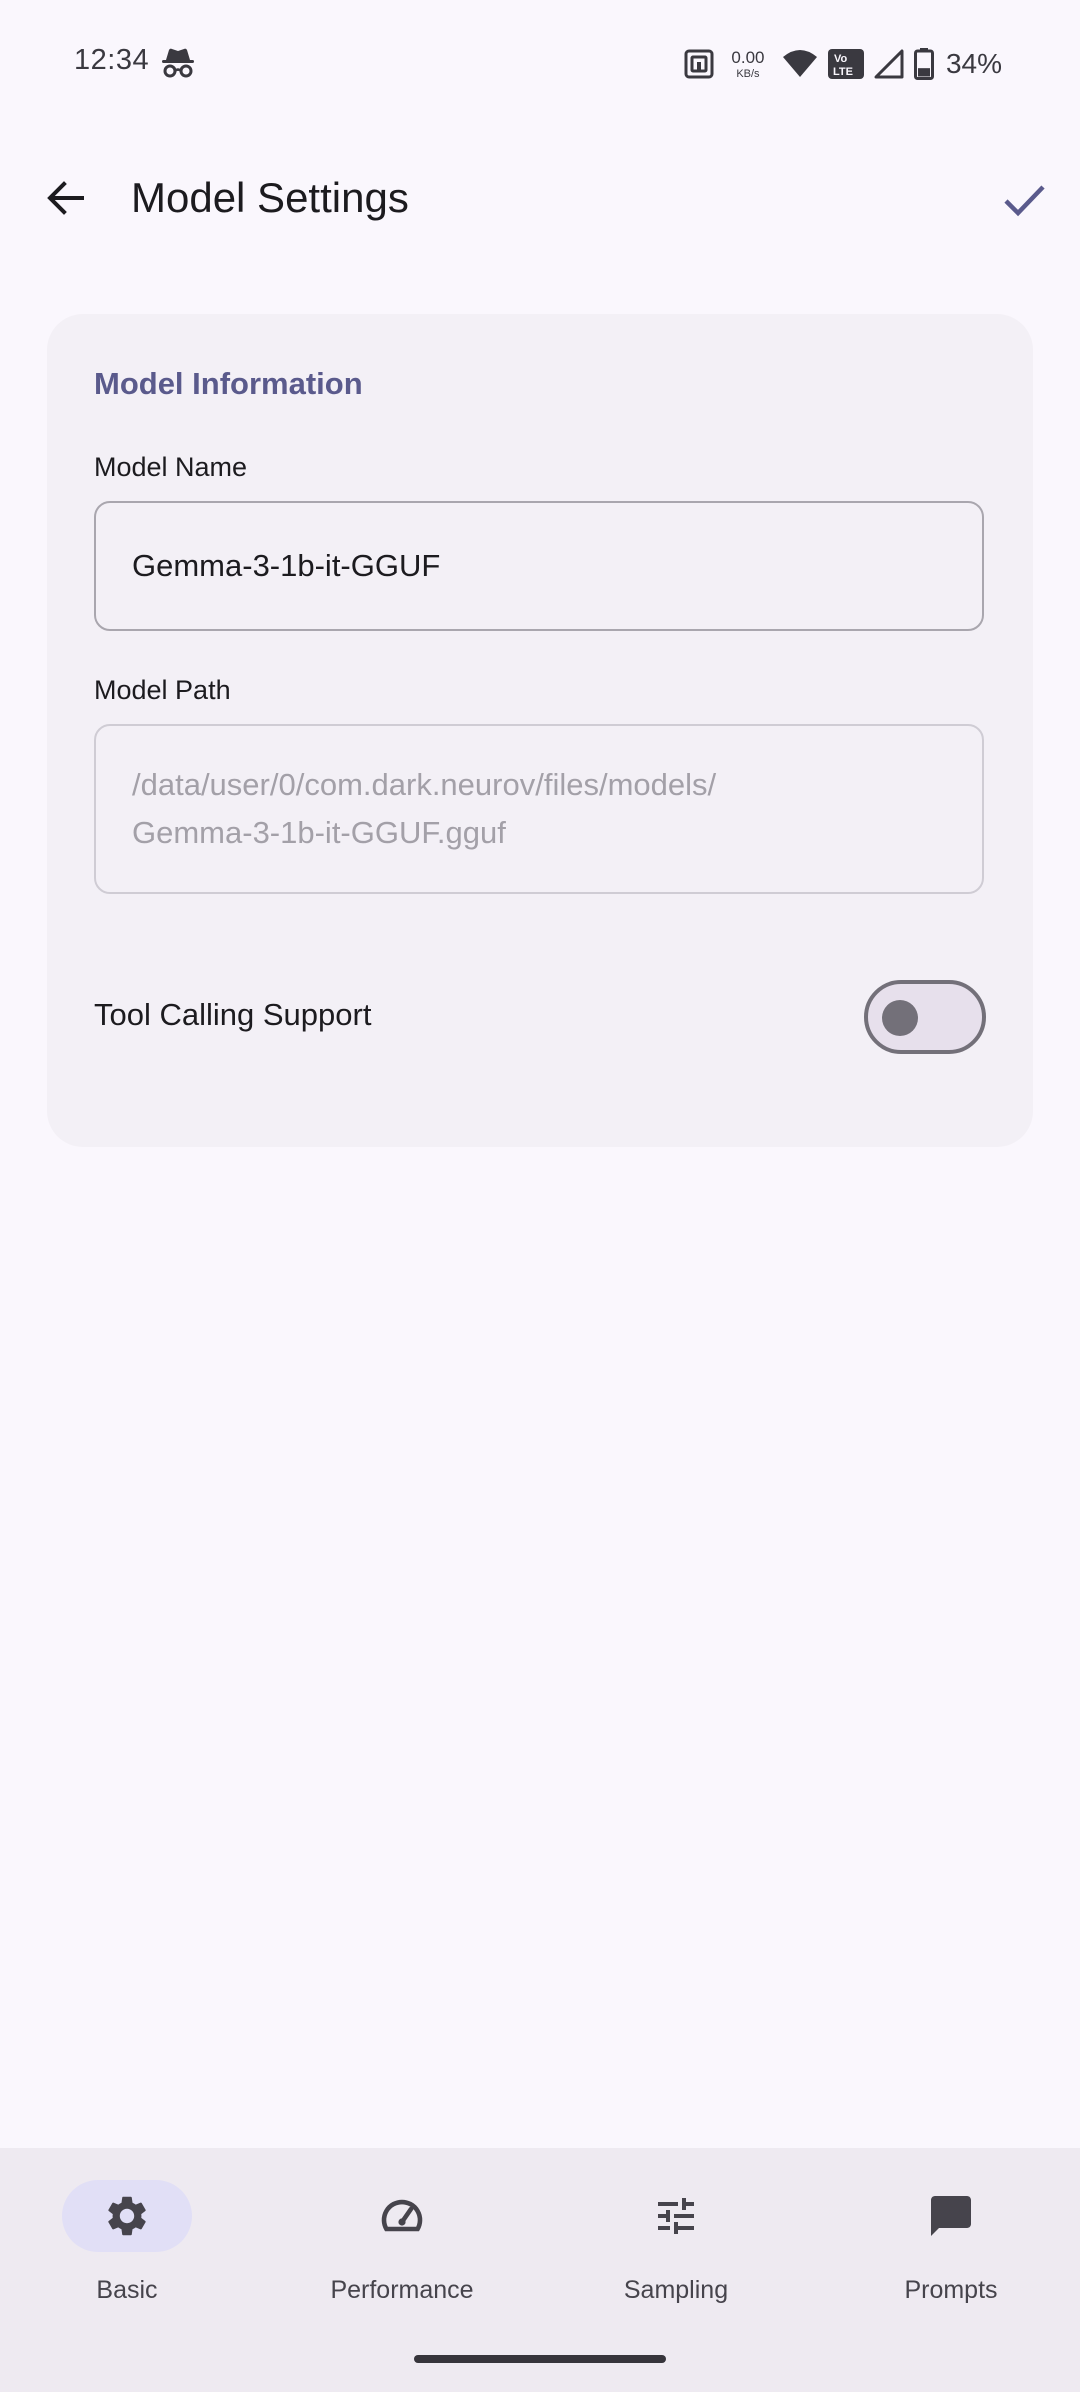 The image size is (1080, 2392). I want to click on volte-icon: Vo LTE, so click(845, 64).